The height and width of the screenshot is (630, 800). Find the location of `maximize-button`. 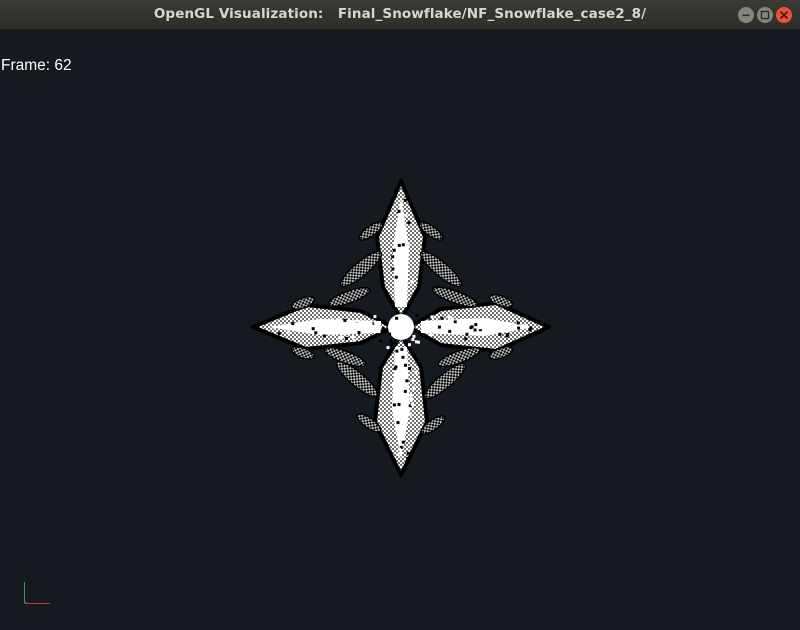

maximize-button is located at coordinates (765, 15).